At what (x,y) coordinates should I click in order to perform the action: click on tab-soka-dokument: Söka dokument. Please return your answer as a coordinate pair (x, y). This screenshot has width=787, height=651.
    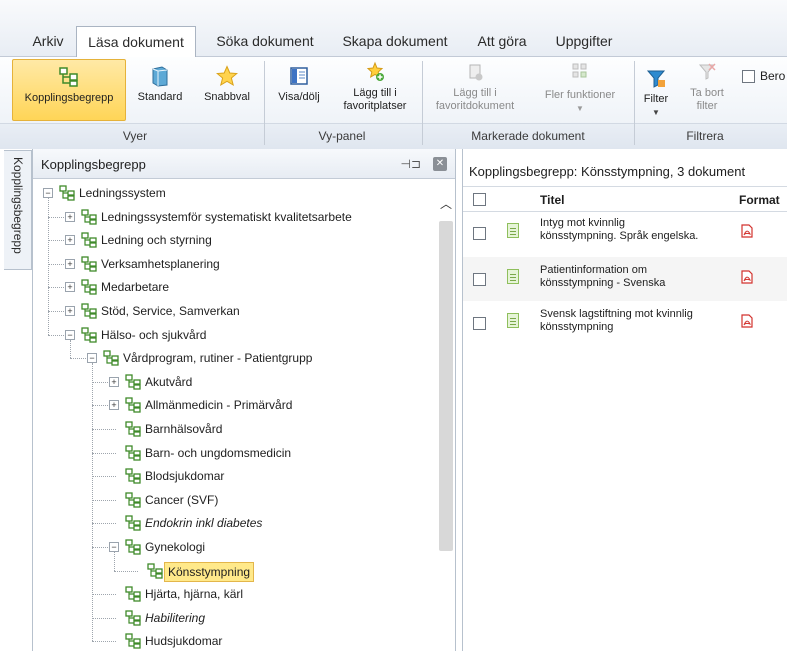
    Looking at the image, I should click on (265, 41).